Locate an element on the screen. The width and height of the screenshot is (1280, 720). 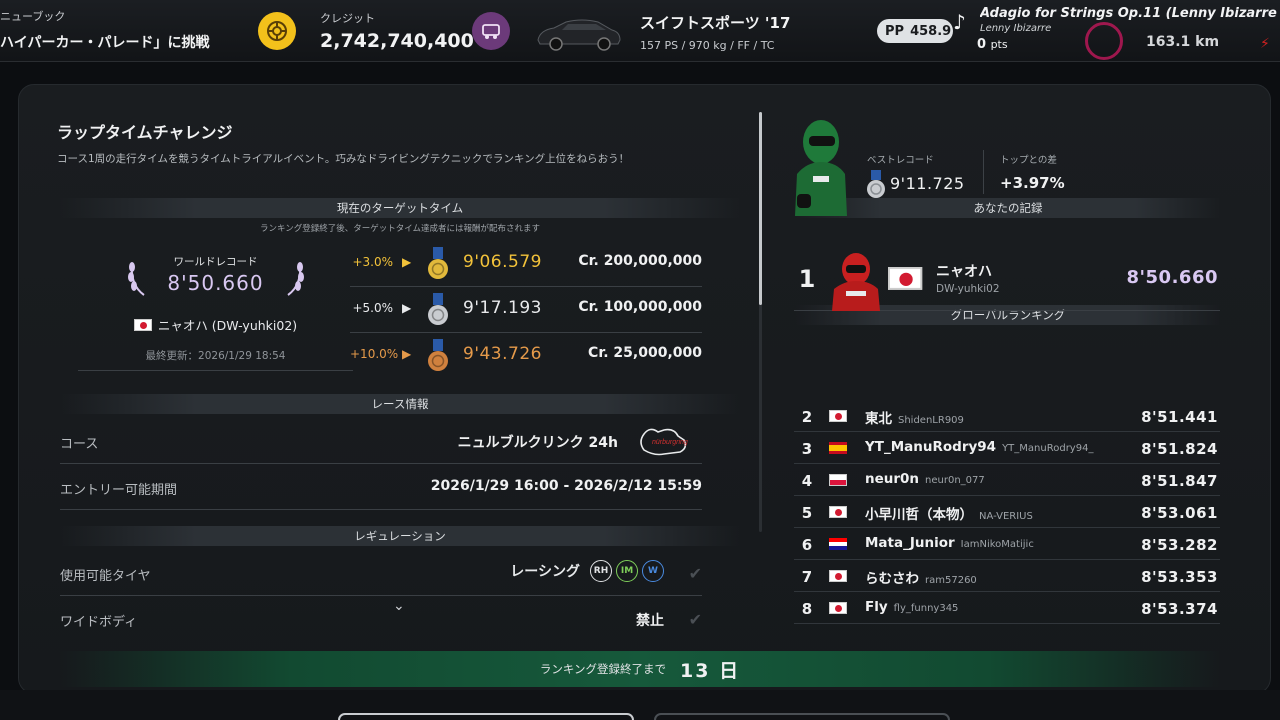
ranking-row: 8 Fly fly_funny345 8'53.374 is located at coordinates (1007, 608).